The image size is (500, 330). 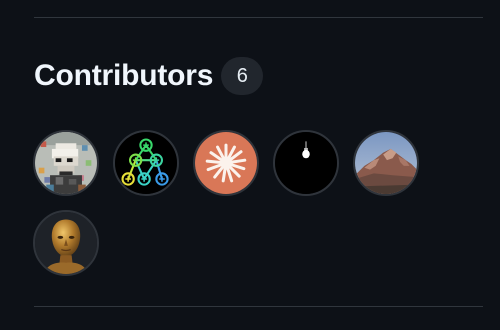 What do you see at coordinates (123, 76) in the screenshot?
I see `contributors-title-link: Contributors` at bounding box center [123, 76].